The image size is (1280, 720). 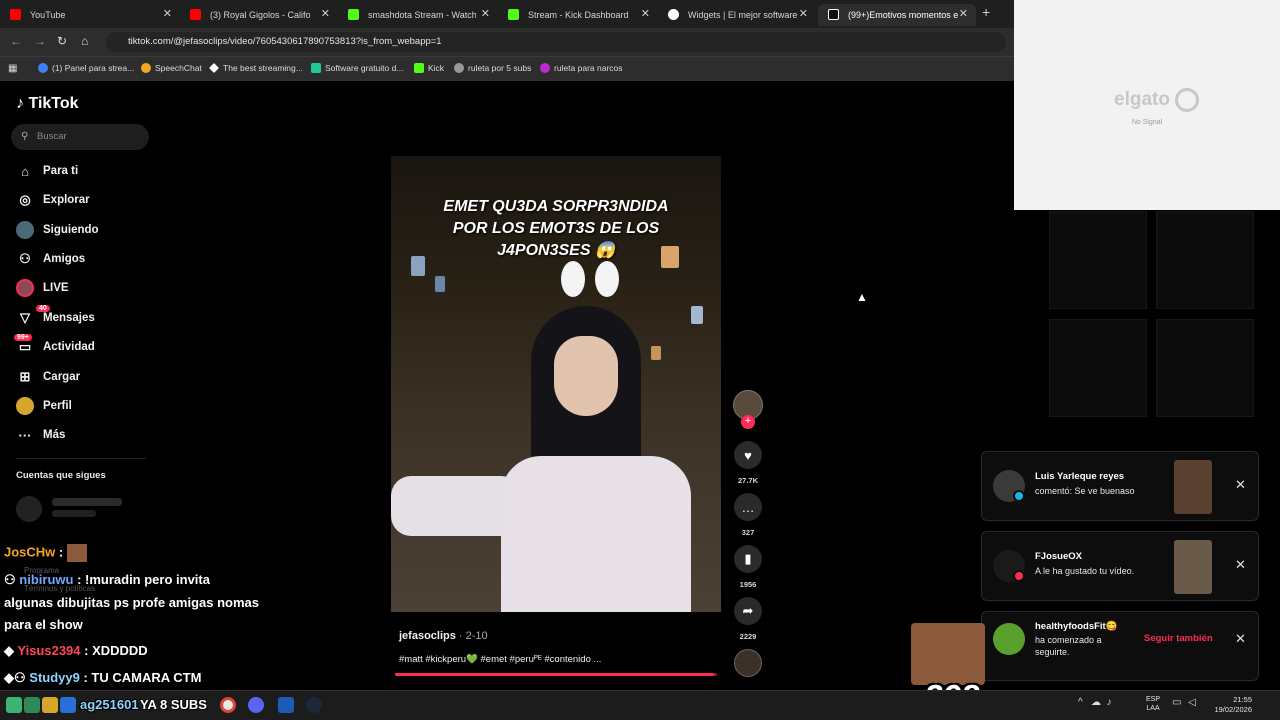 What do you see at coordinates (1120, 566) in the screenshot?
I see `notification-like: FJosueOX A le ha gustado tu vídeo. ✕` at bounding box center [1120, 566].